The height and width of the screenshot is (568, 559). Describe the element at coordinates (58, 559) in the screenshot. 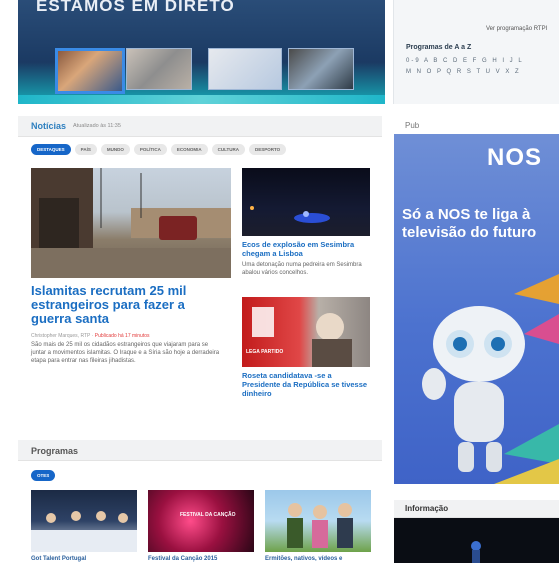

I see `program-1-title: Got Talent Portugal` at that location.